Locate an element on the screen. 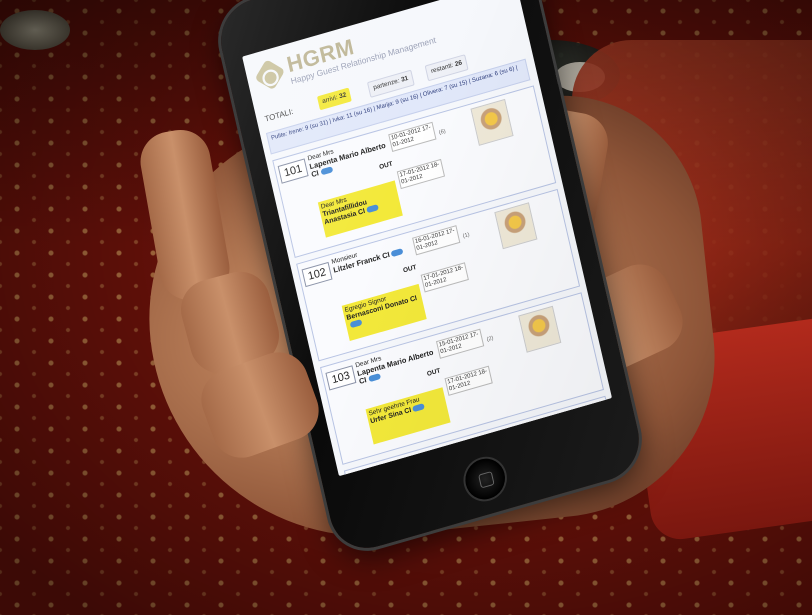 The height and width of the screenshot is (615, 812). home-button-icon is located at coordinates (485, 479).